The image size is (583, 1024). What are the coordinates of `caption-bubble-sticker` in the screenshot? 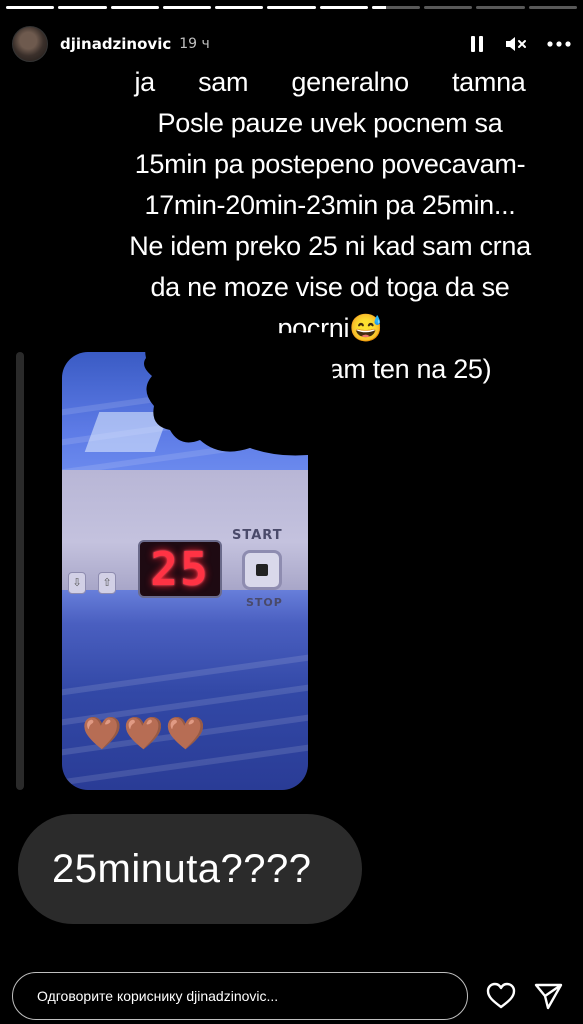 It's located at (241, 394).